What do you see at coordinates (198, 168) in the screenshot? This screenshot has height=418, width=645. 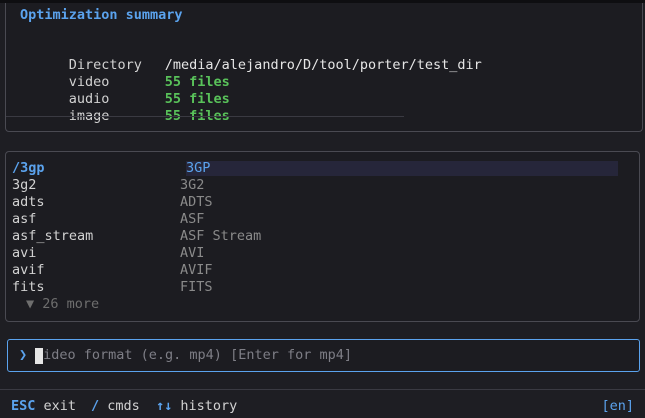 I see `format-description: 3GP` at bounding box center [198, 168].